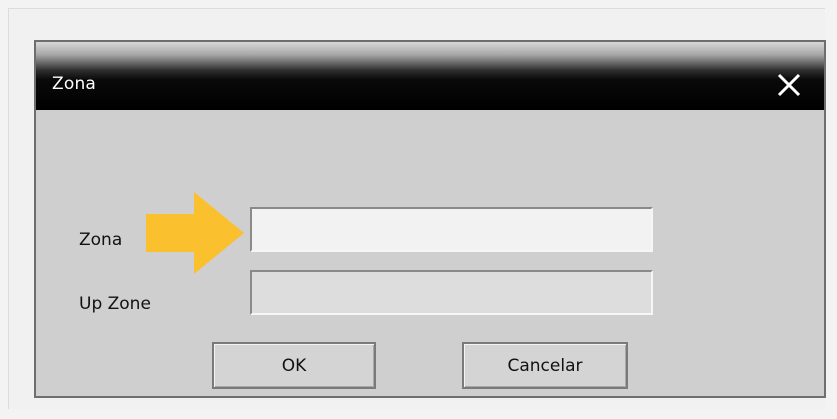  What do you see at coordinates (451, 292) in the screenshot?
I see `upzone-input` at bounding box center [451, 292].